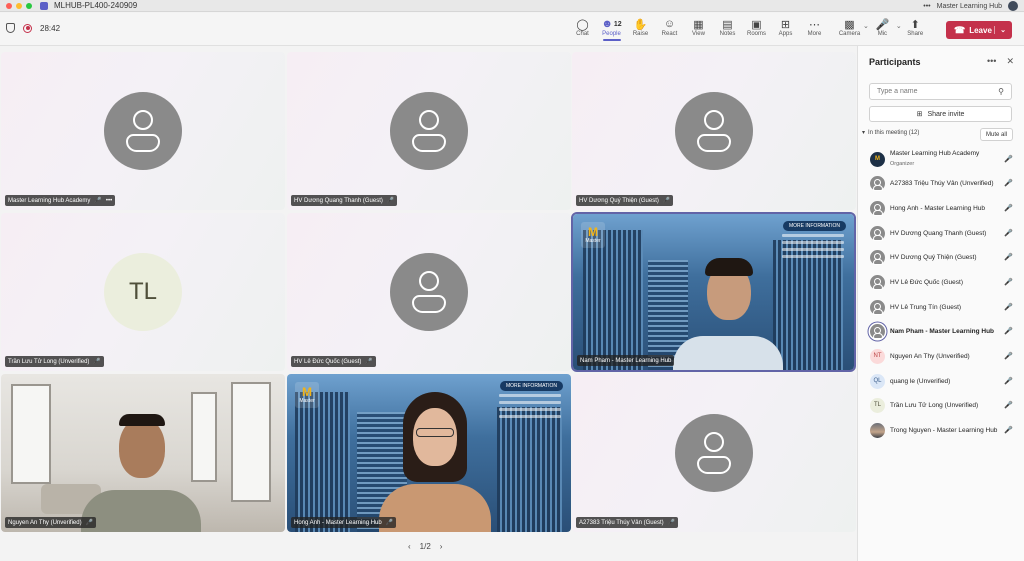 This screenshot has height=561, width=1024. Describe the element at coordinates (934, 405) in the screenshot. I see `participant-name: Trần Lưu Tử Long (Unverified)` at that location.